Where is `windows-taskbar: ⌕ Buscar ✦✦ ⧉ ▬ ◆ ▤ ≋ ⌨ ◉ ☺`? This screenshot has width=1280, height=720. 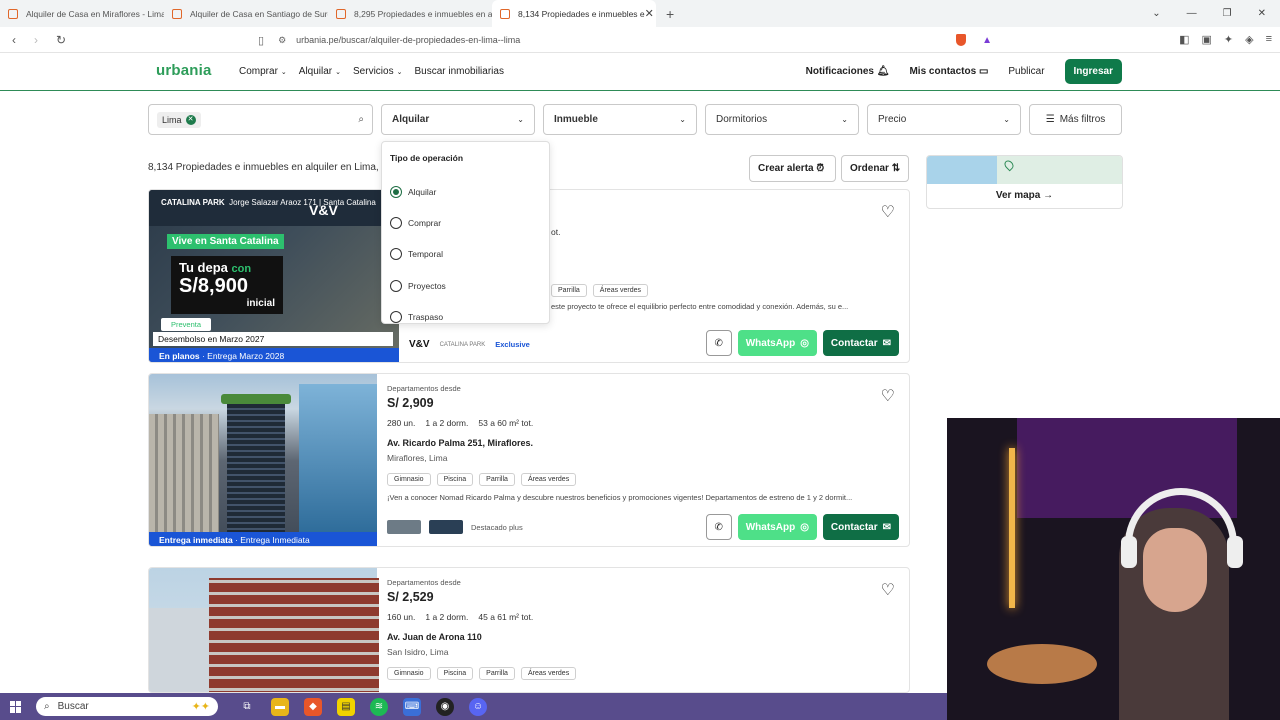
windows-taskbar: ⌕ Buscar ✦✦ ⧉ ▬ ◆ ▤ ≋ ⌨ ◉ ☺ is located at coordinates (473, 706).